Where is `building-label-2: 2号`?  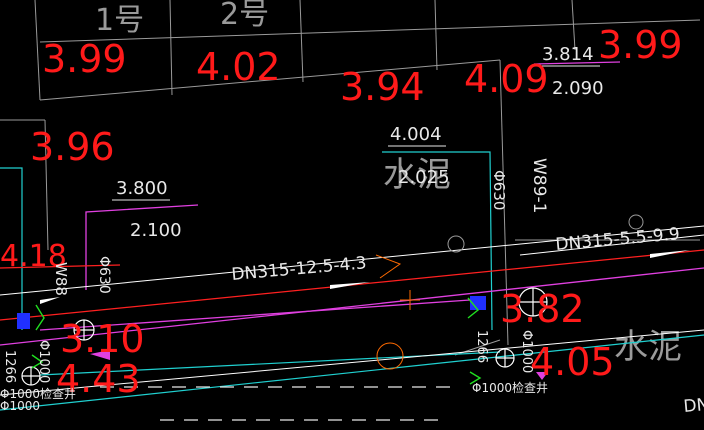
building-label-2: 2号 is located at coordinates (244, 16).